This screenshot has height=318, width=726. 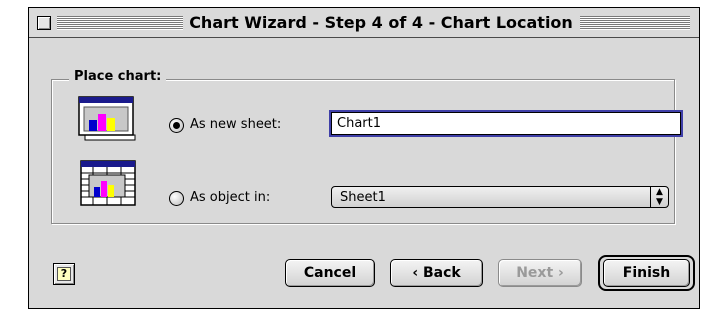 What do you see at coordinates (646, 273) in the screenshot?
I see `finish-button: Finish` at bounding box center [646, 273].